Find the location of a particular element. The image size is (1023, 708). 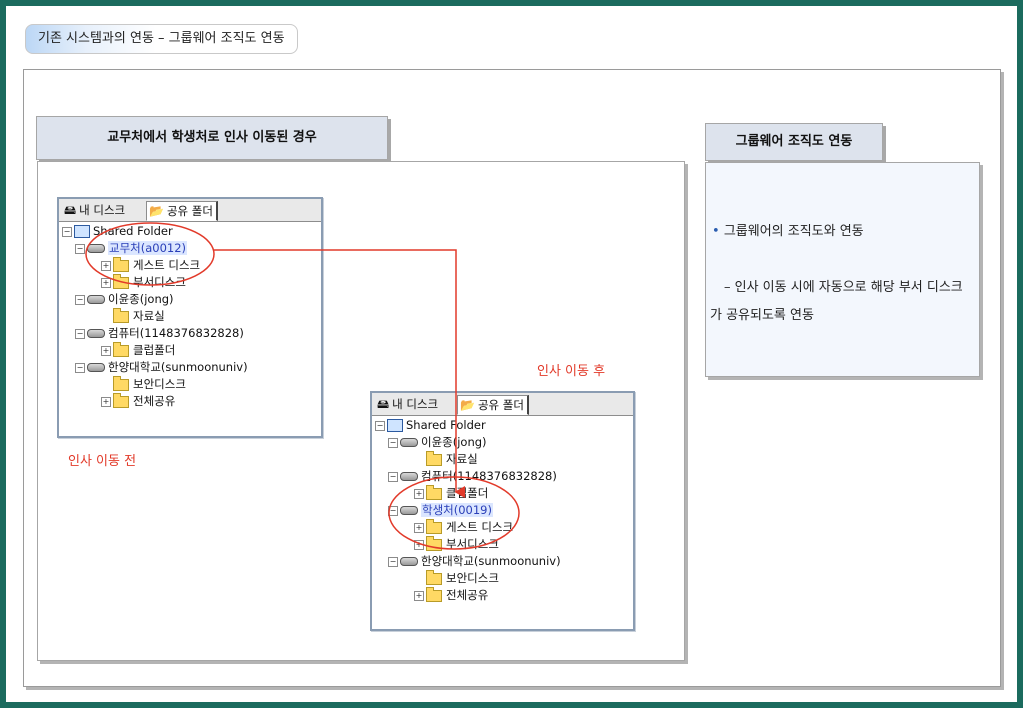

slide-title: 기존 시스템과의 연동 – 그룹웨어 조직도 연동 is located at coordinates (161, 39).